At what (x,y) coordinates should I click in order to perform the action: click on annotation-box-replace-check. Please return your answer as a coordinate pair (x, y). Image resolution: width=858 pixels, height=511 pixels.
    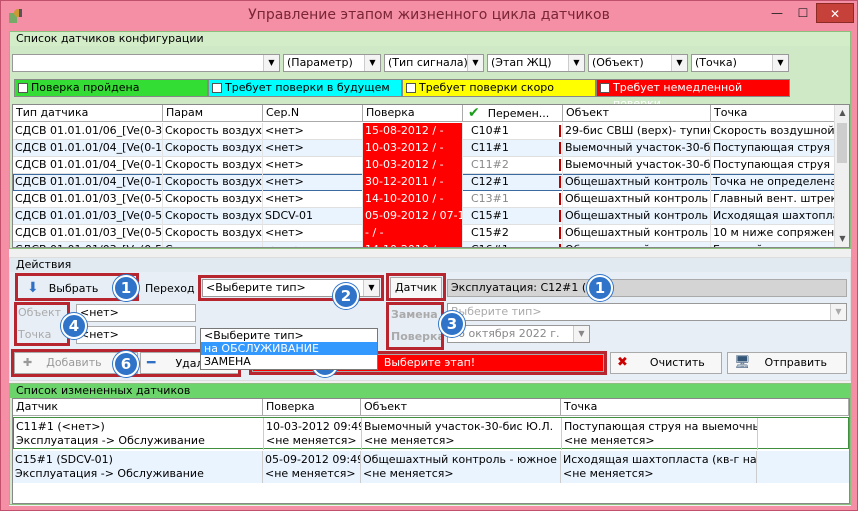
    Looking at the image, I should click on (415, 326).